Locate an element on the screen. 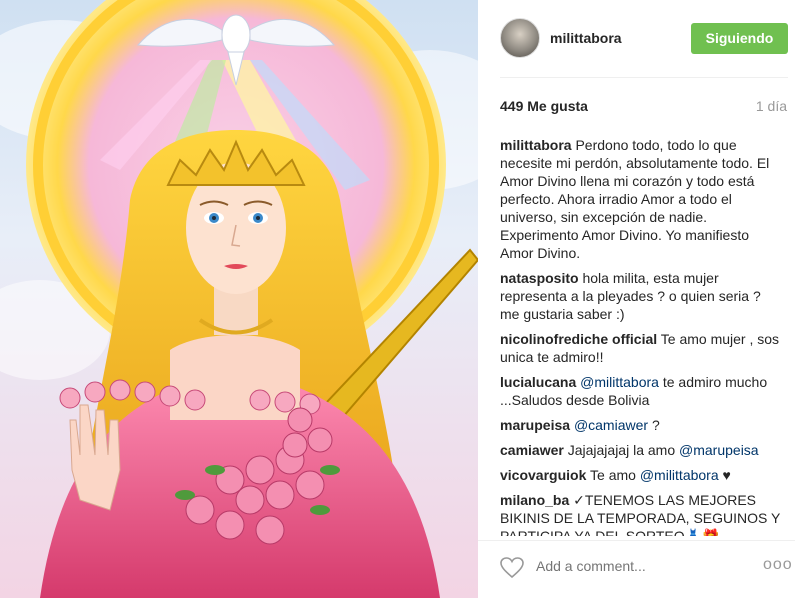  avatar is located at coordinates (520, 38).